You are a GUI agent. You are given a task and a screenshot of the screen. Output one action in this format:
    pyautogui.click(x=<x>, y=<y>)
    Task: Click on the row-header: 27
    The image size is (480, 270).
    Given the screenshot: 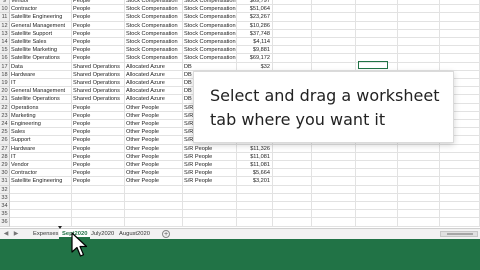 What is the action you would take?
    pyautogui.click(x=5, y=148)
    